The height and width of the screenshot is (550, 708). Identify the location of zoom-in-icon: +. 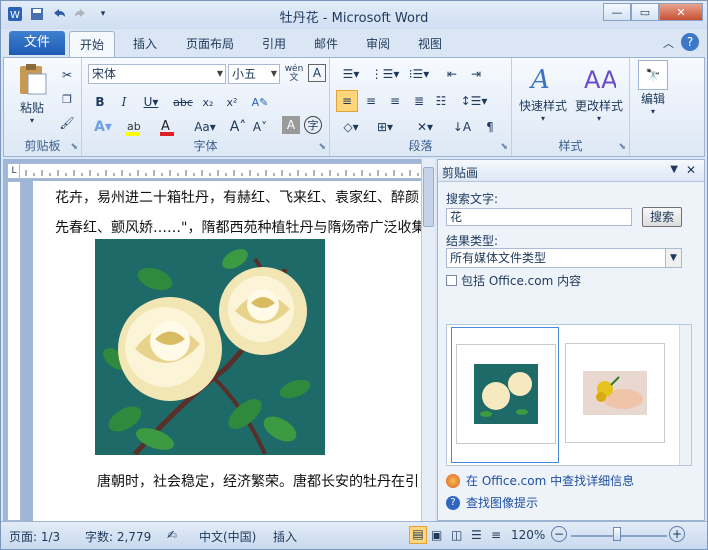
(677, 534).